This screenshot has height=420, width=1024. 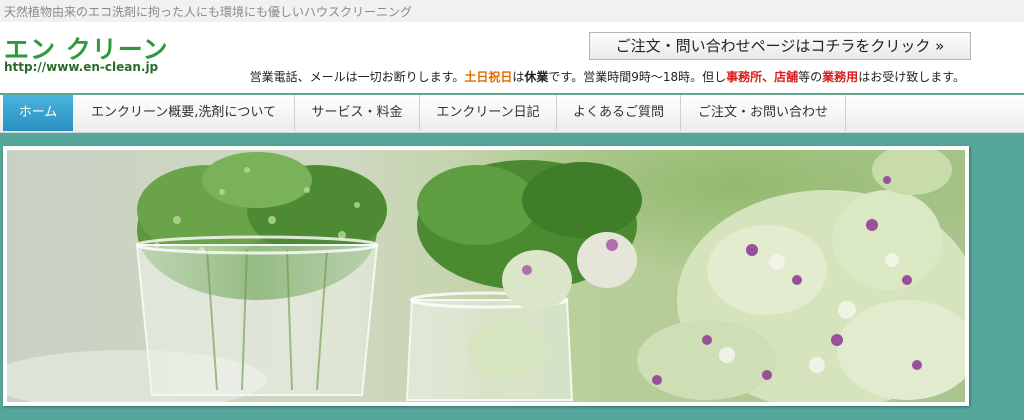 What do you see at coordinates (637, 77) in the screenshot?
I see `notice-text: です。営業時間9時～18時。但し` at bounding box center [637, 77].